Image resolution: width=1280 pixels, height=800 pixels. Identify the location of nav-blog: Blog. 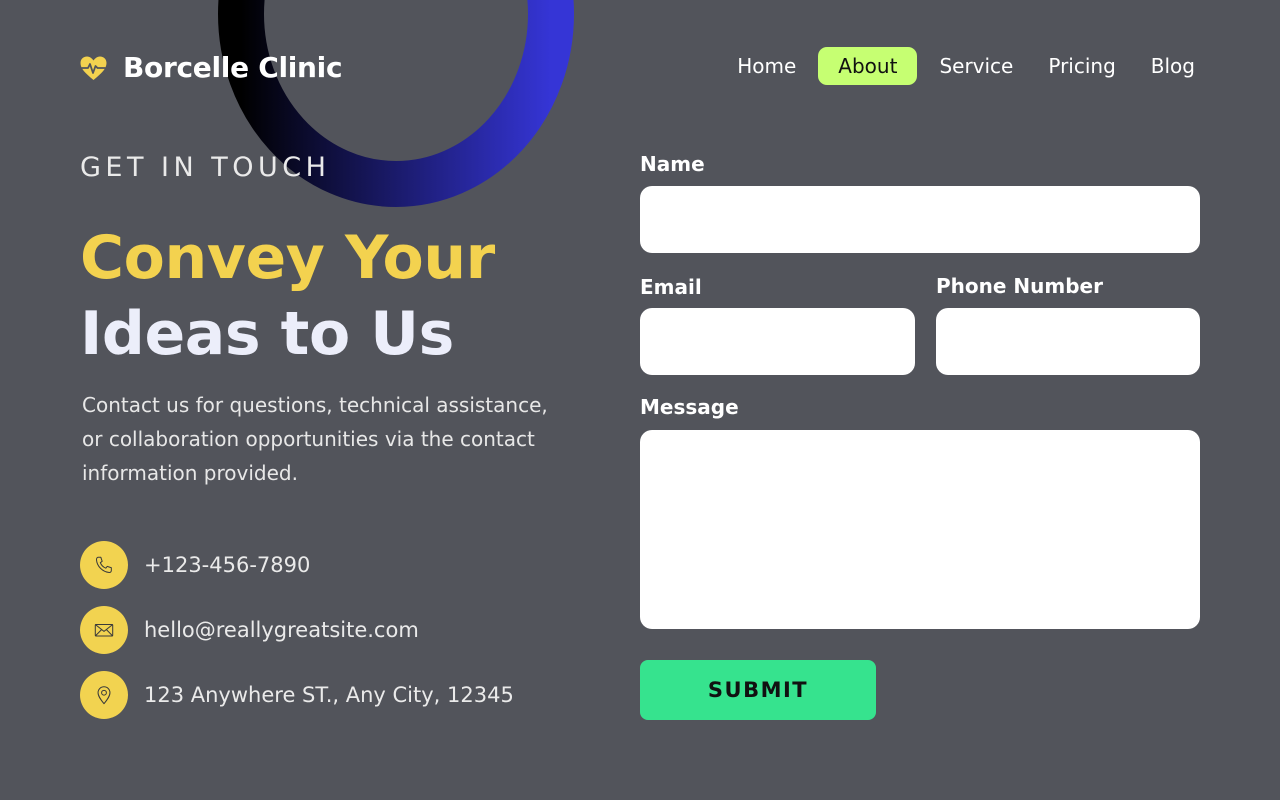
(1173, 66).